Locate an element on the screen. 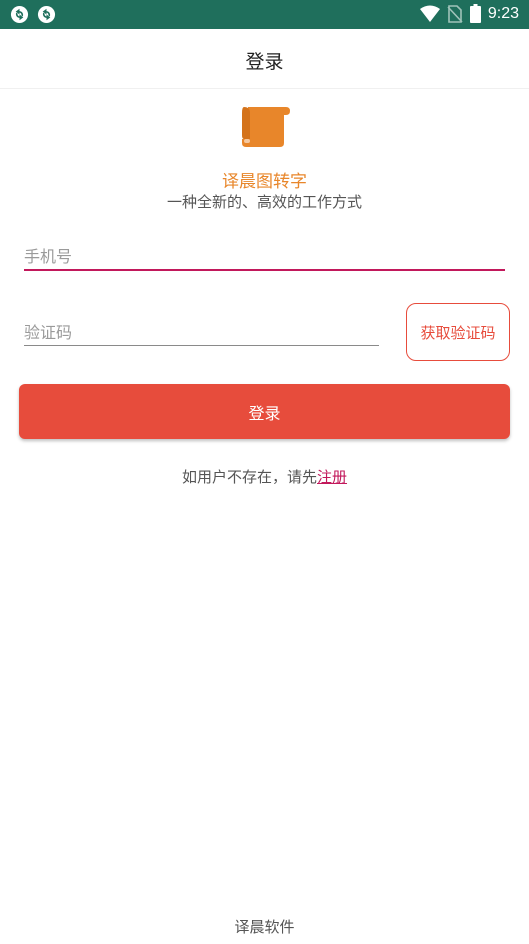 The width and height of the screenshot is (529, 944). phone-input is located at coordinates (264, 256).